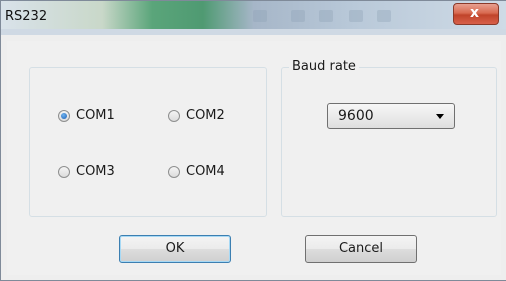 The image size is (506, 281). Describe the element at coordinates (440, 116) in the screenshot. I see `chevron-down-icon` at that location.